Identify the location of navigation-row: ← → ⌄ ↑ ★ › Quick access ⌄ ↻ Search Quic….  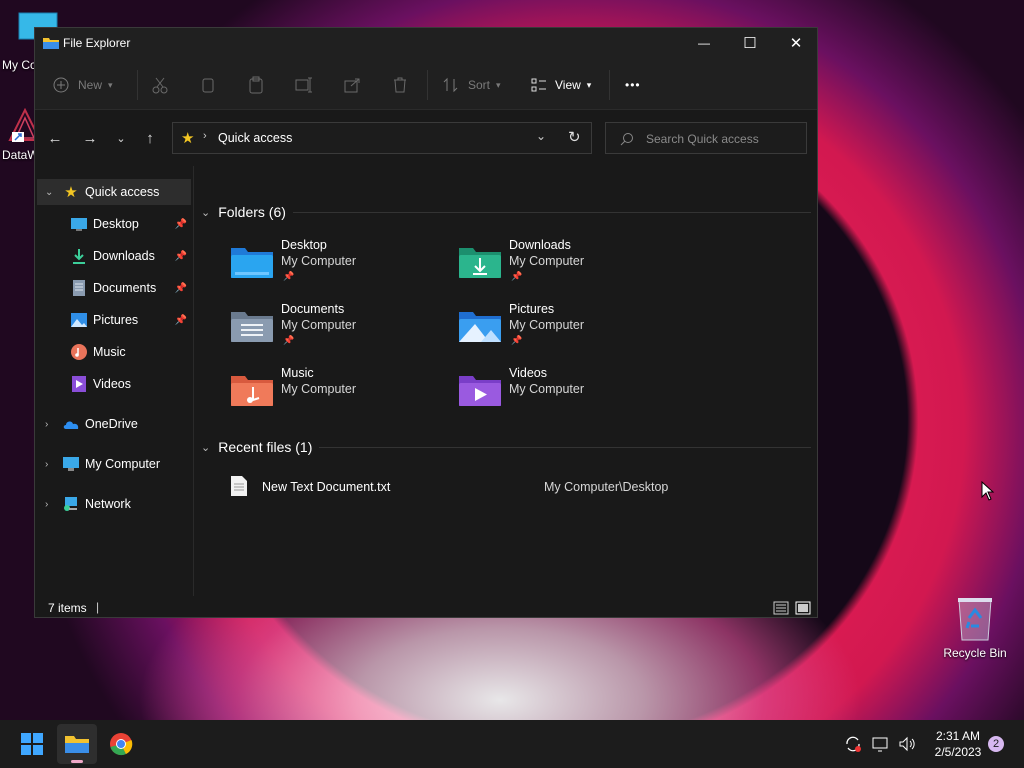
(426, 138).